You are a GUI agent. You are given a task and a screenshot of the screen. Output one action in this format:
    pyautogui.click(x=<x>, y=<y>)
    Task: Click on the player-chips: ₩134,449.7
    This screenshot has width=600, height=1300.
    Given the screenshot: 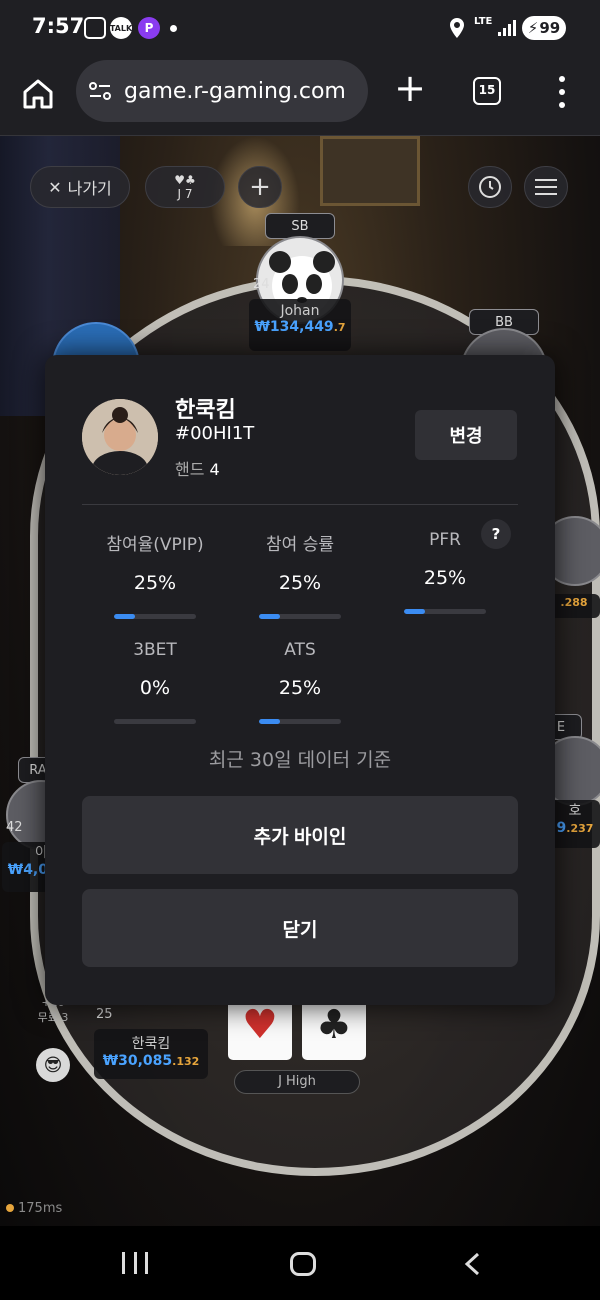 What is the action you would take?
    pyautogui.click(x=300, y=327)
    